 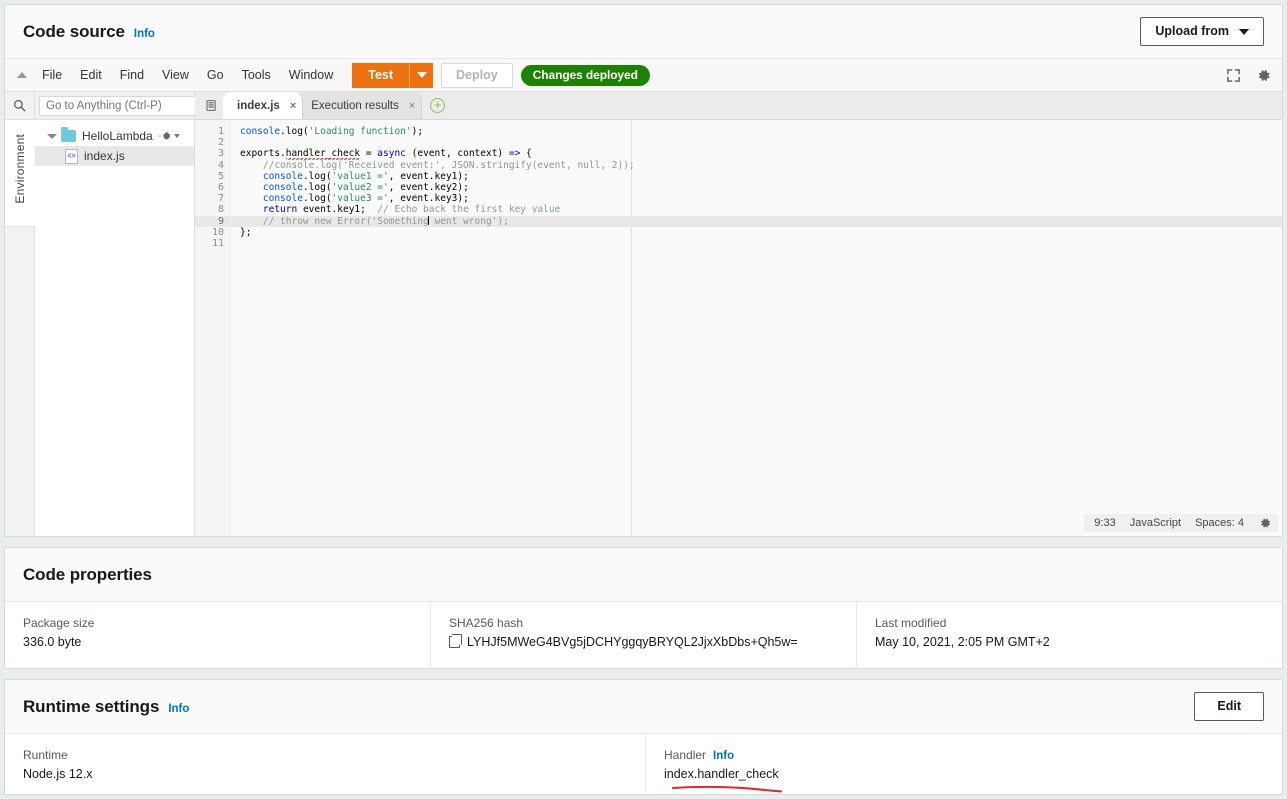 What do you see at coordinates (469, 210) in the screenshot?
I see `code-token: // Echo back the first key value` at bounding box center [469, 210].